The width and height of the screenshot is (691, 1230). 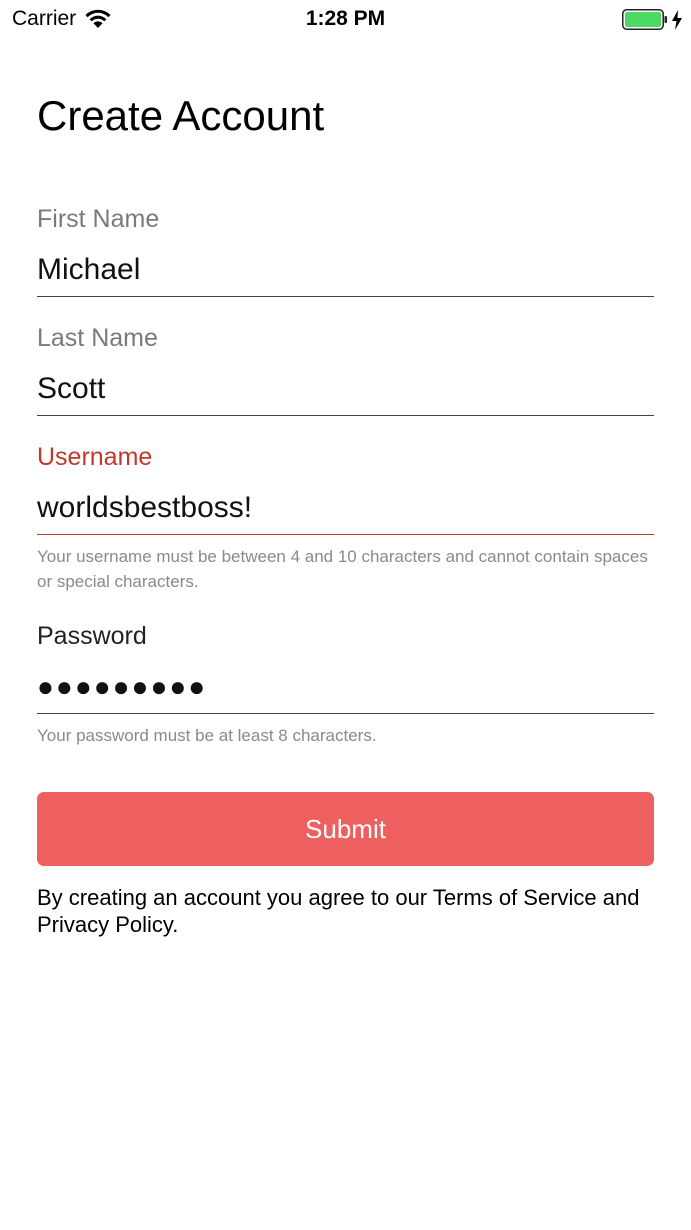 I want to click on password-label: Password, so click(x=92, y=636).